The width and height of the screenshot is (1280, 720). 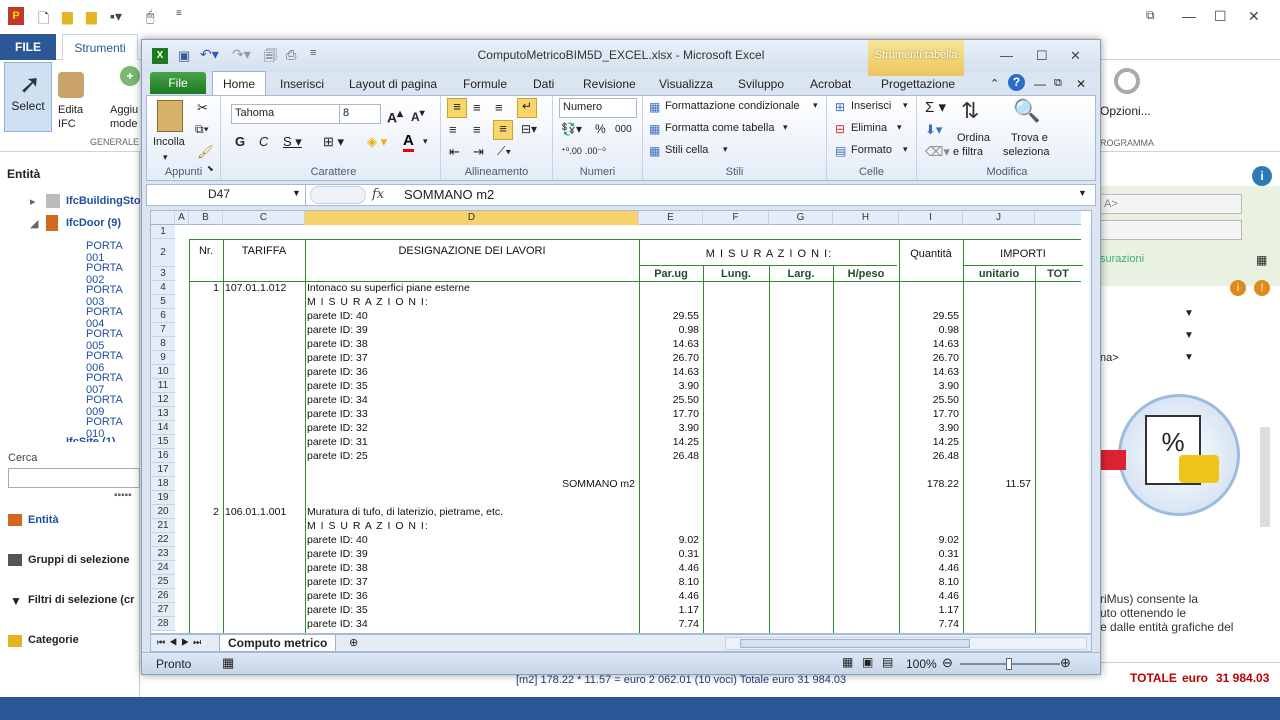 What do you see at coordinates (163, 610) in the screenshot?
I see `row-header: 27` at bounding box center [163, 610].